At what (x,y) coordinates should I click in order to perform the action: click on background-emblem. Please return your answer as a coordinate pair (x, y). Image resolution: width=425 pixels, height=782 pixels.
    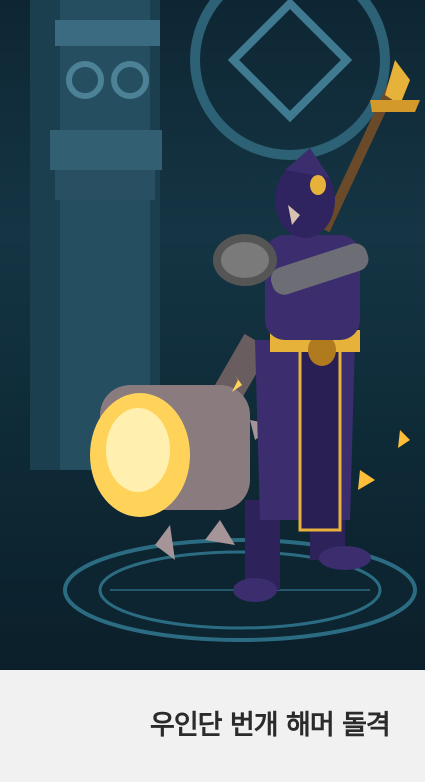
    Looking at the image, I should click on (290, 80).